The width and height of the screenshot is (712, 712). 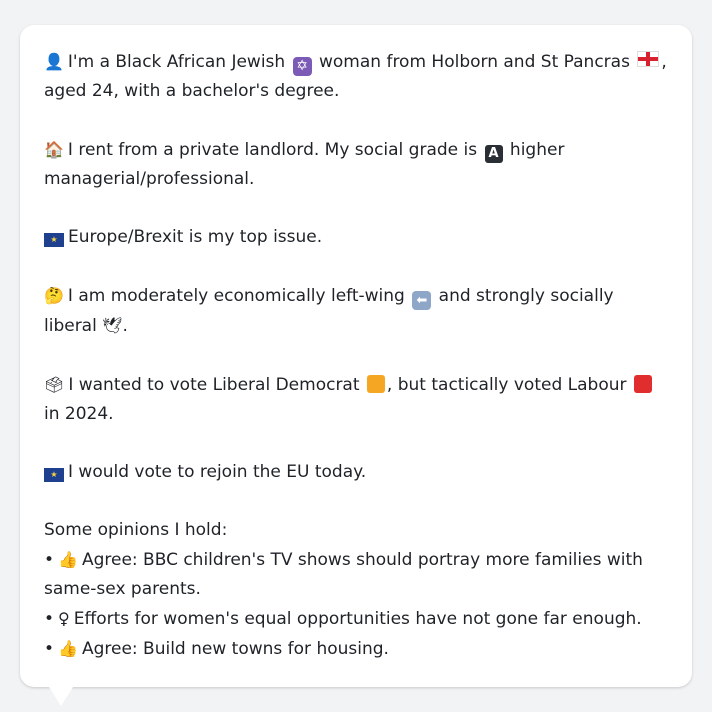 What do you see at coordinates (506, 385) in the screenshot?
I see `tactical-vote-text: , but tactically voted Labour` at bounding box center [506, 385].